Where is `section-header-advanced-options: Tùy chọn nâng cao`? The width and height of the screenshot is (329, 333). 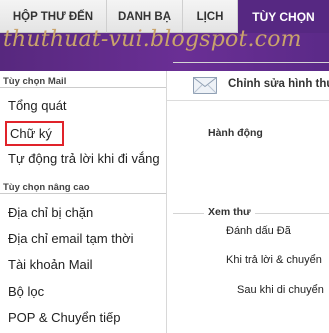
section-header-advanced-options: Tùy chọn nâng cao is located at coordinates (83, 186).